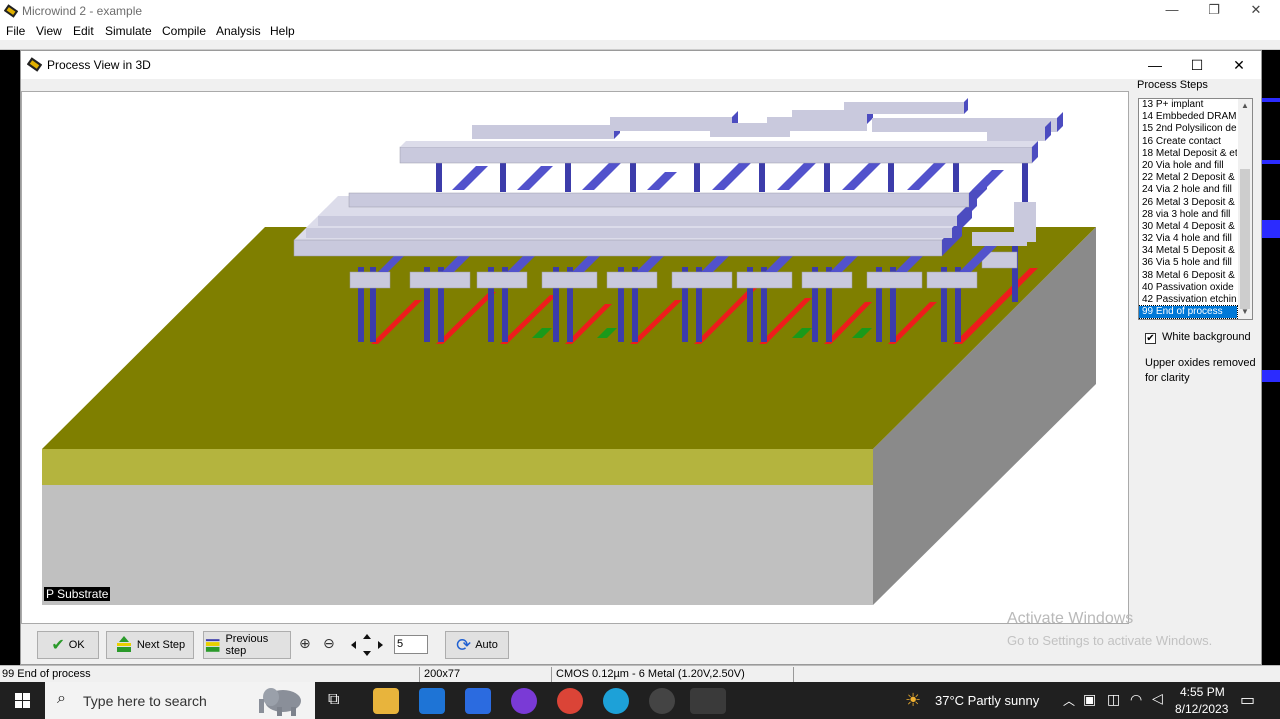 The width and height of the screenshot is (1280, 719). What do you see at coordinates (411, 644) in the screenshot?
I see `step-size-input: 5` at bounding box center [411, 644].